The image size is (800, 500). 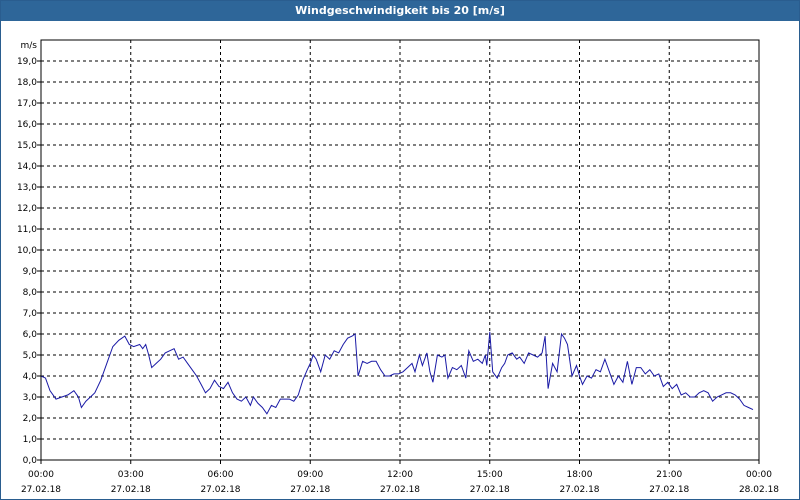 I want to click on y-tick-label: 19,0, so click(x=27, y=62).